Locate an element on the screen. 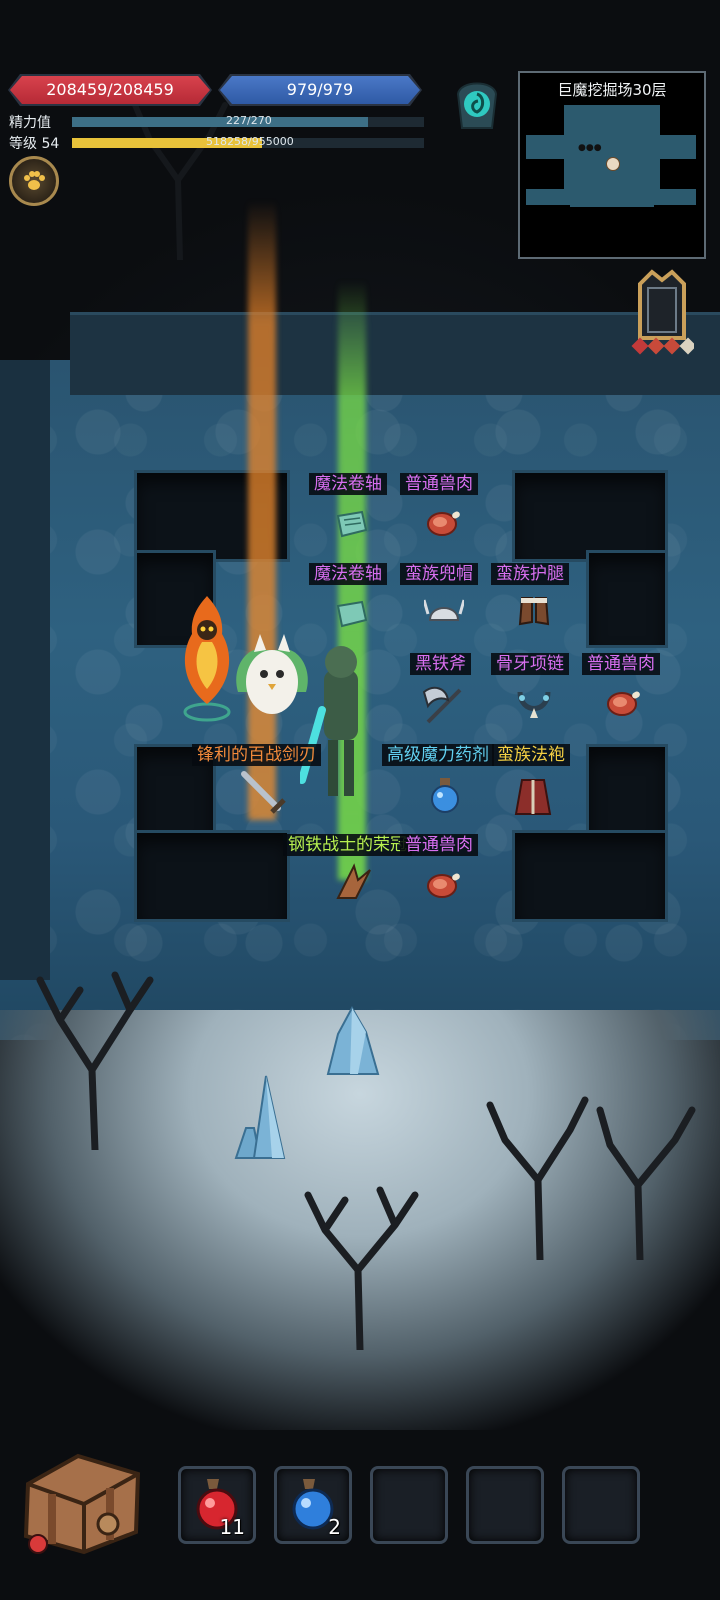  item-label: 锋利的百战剑刃 is located at coordinates (256, 755).